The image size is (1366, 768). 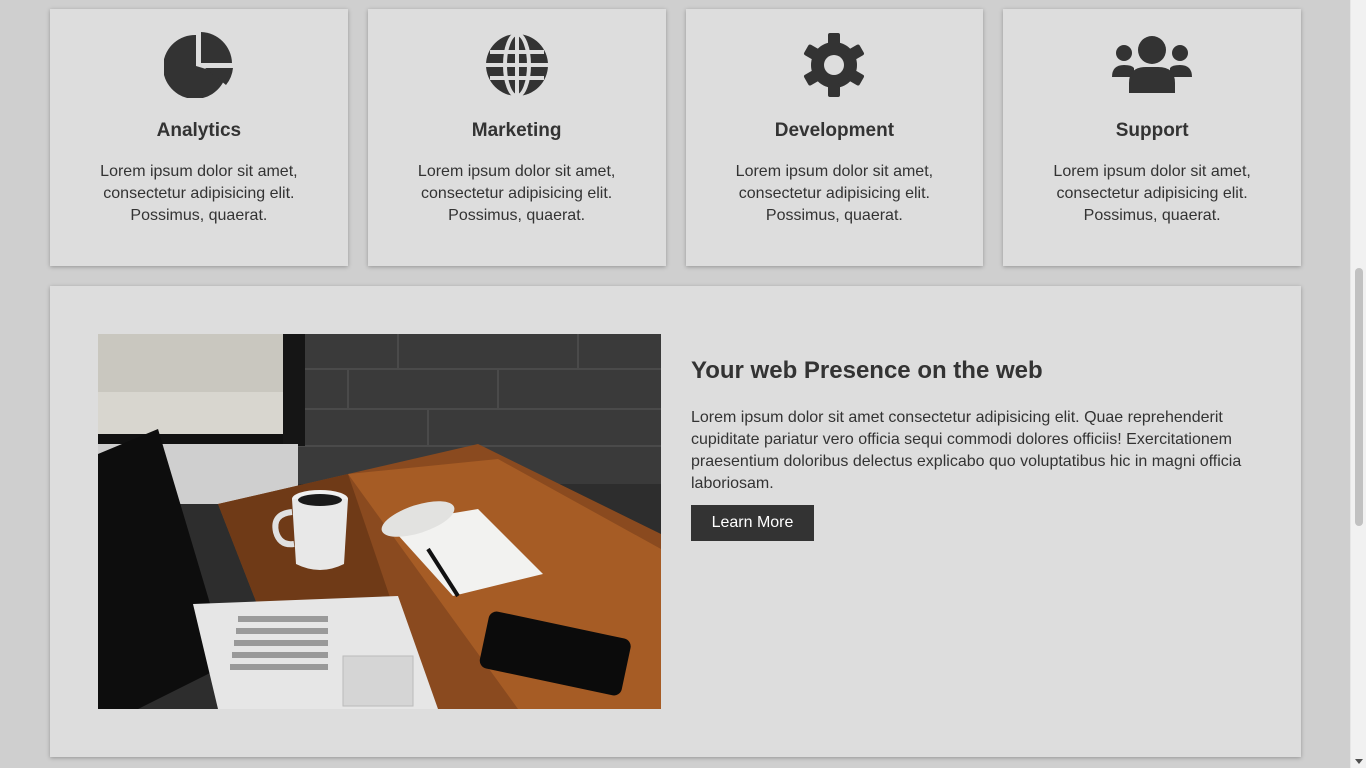 I want to click on feature-title: Development, so click(x=834, y=130).